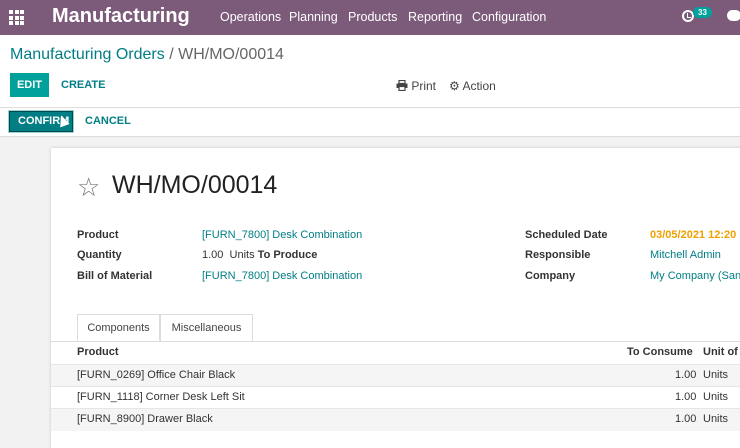  Describe the element at coordinates (702, 12) in the screenshot. I see `activity-count-badge: 33` at that location.